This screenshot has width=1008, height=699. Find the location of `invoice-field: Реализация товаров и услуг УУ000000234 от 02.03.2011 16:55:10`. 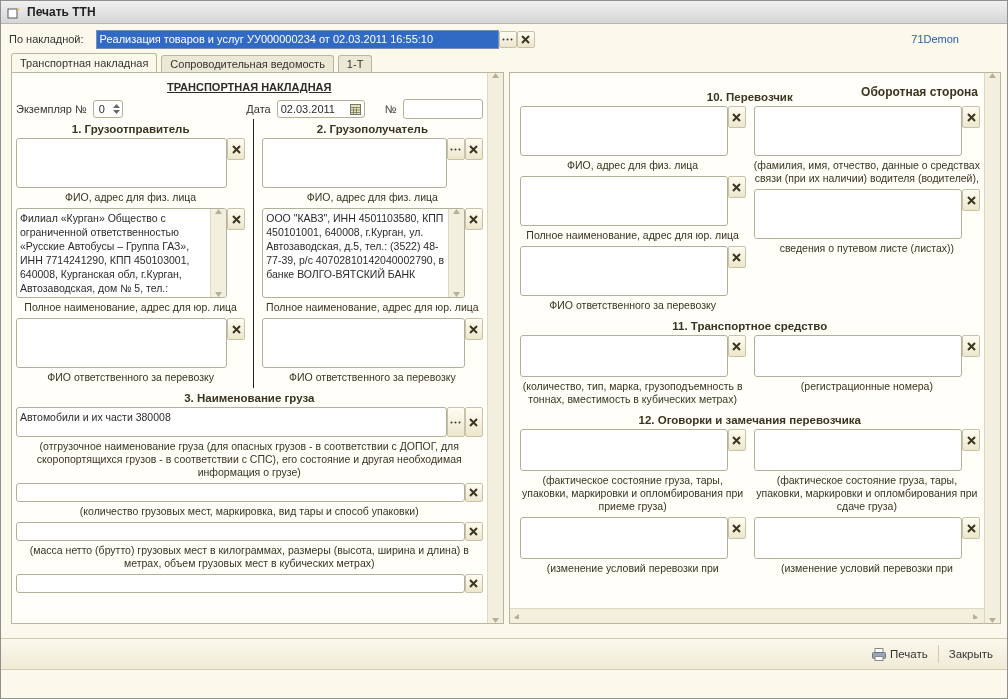

invoice-field: Реализация товаров и услуг УУ000000234 от 02.03.2011 16:55:10 is located at coordinates (297, 39).